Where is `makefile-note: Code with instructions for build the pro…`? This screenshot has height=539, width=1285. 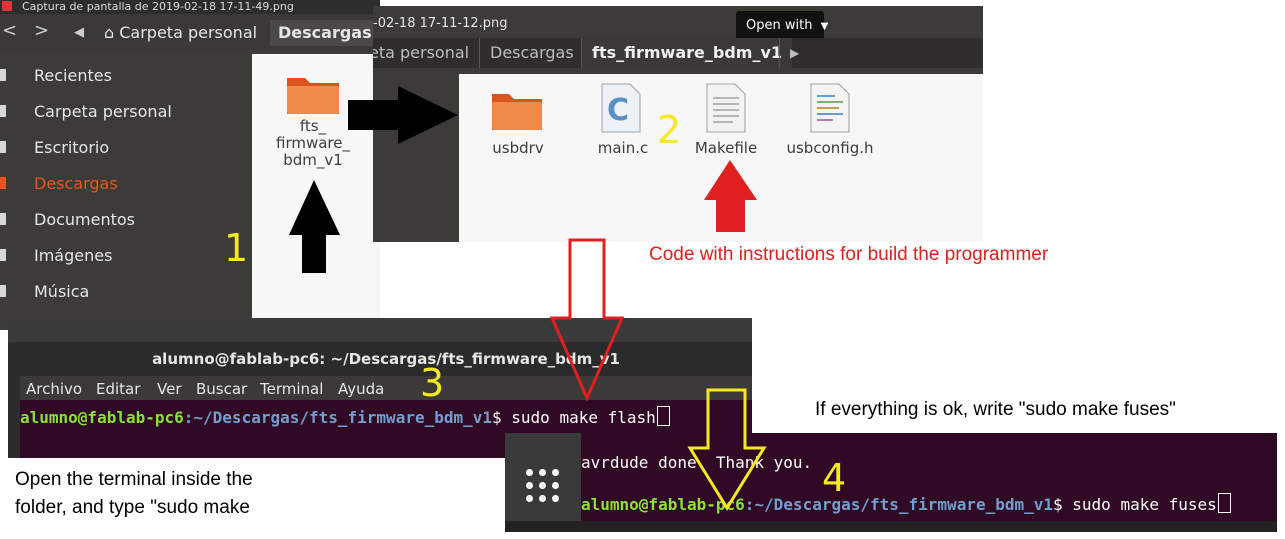
makefile-note: Code with instructions for build the pro… is located at coordinates (849, 254).